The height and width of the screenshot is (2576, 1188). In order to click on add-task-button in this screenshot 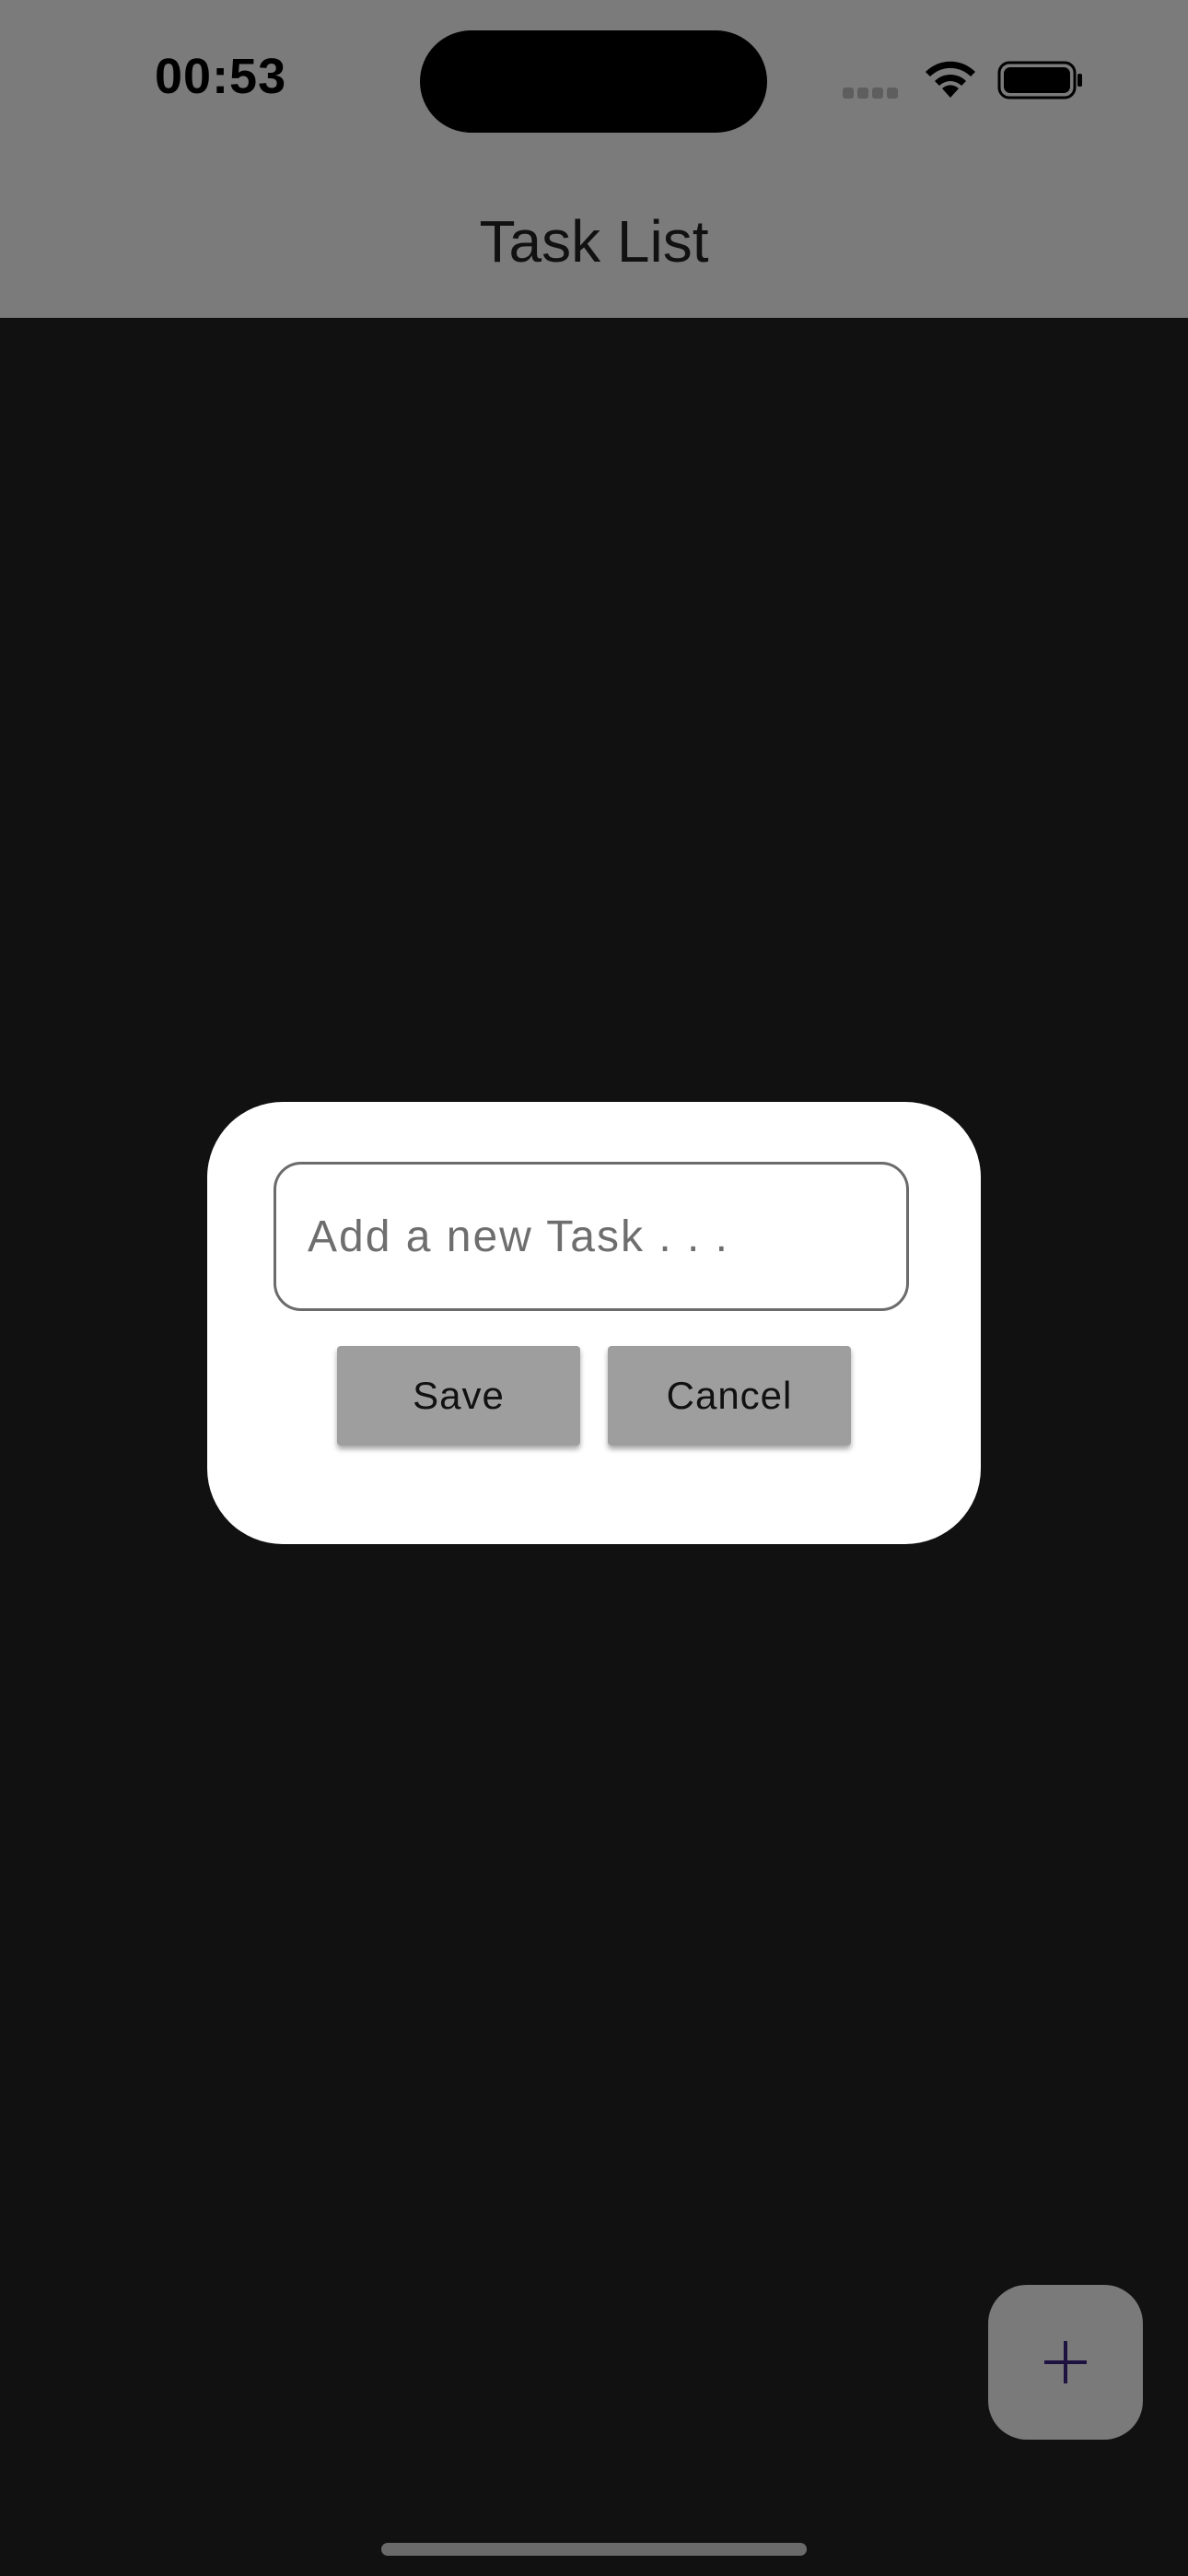, I will do `click(1065, 2362)`.